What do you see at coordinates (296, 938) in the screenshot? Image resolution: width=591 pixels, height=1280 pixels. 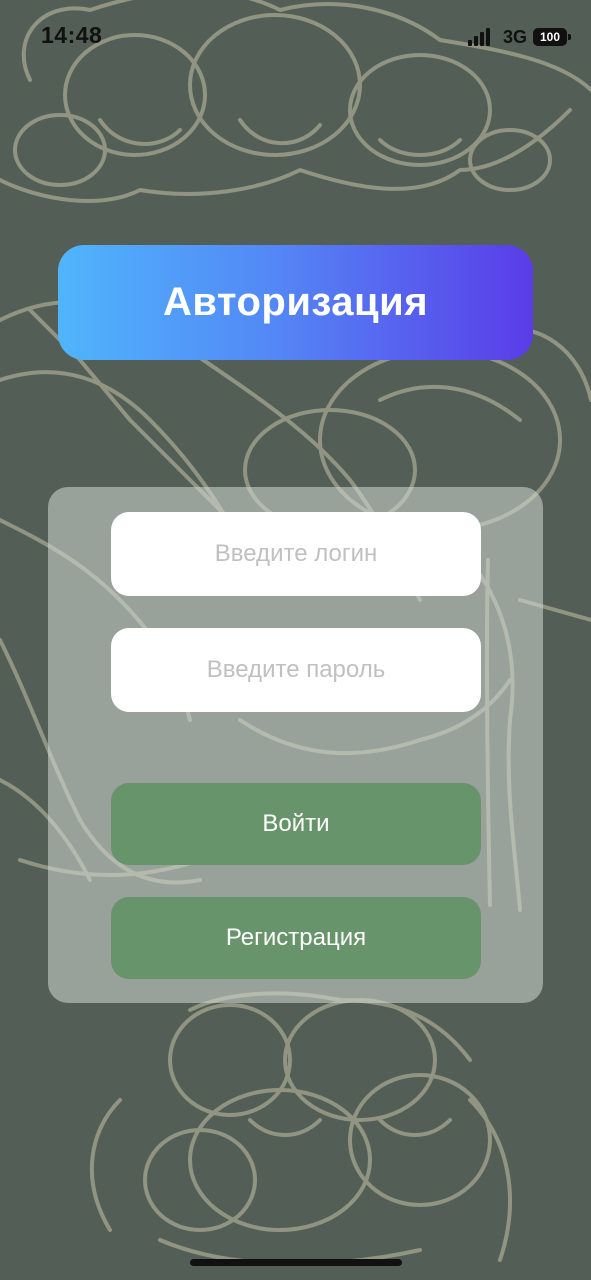 I see `register-button: Регистрация` at bounding box center [296, 938].